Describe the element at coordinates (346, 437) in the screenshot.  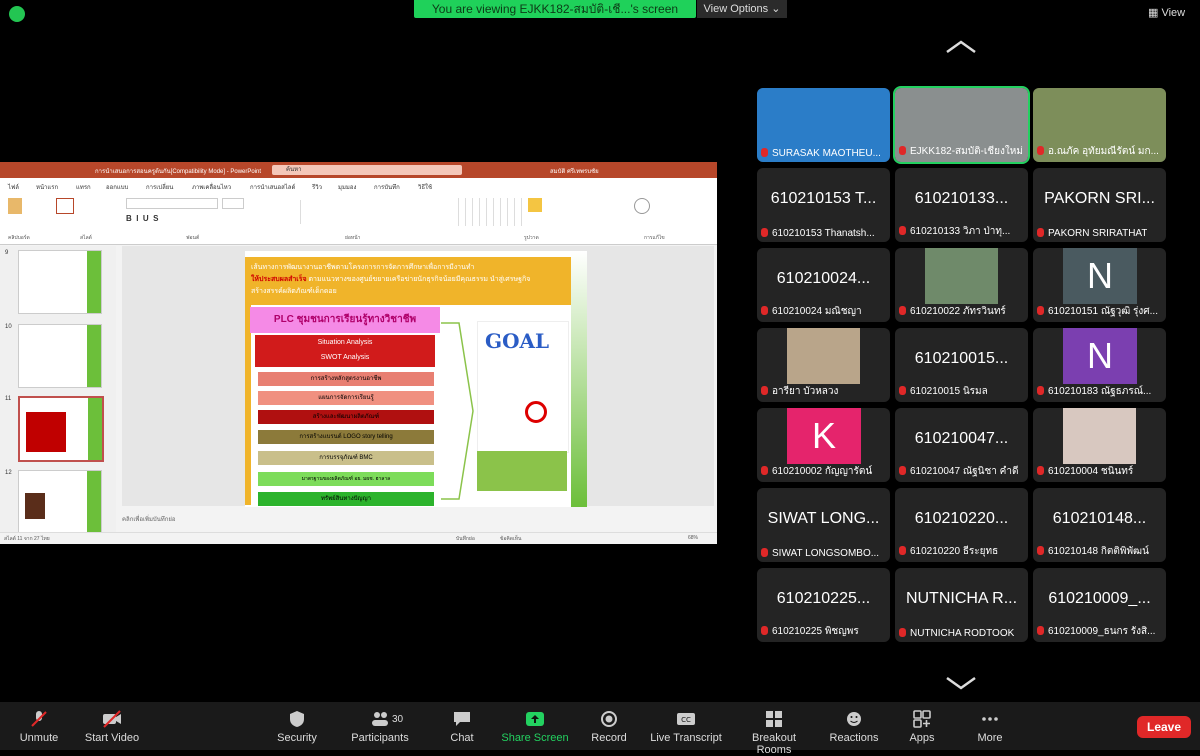
I see `step-6: การสร้างแบรนด์ LOGO story telling` at that location.